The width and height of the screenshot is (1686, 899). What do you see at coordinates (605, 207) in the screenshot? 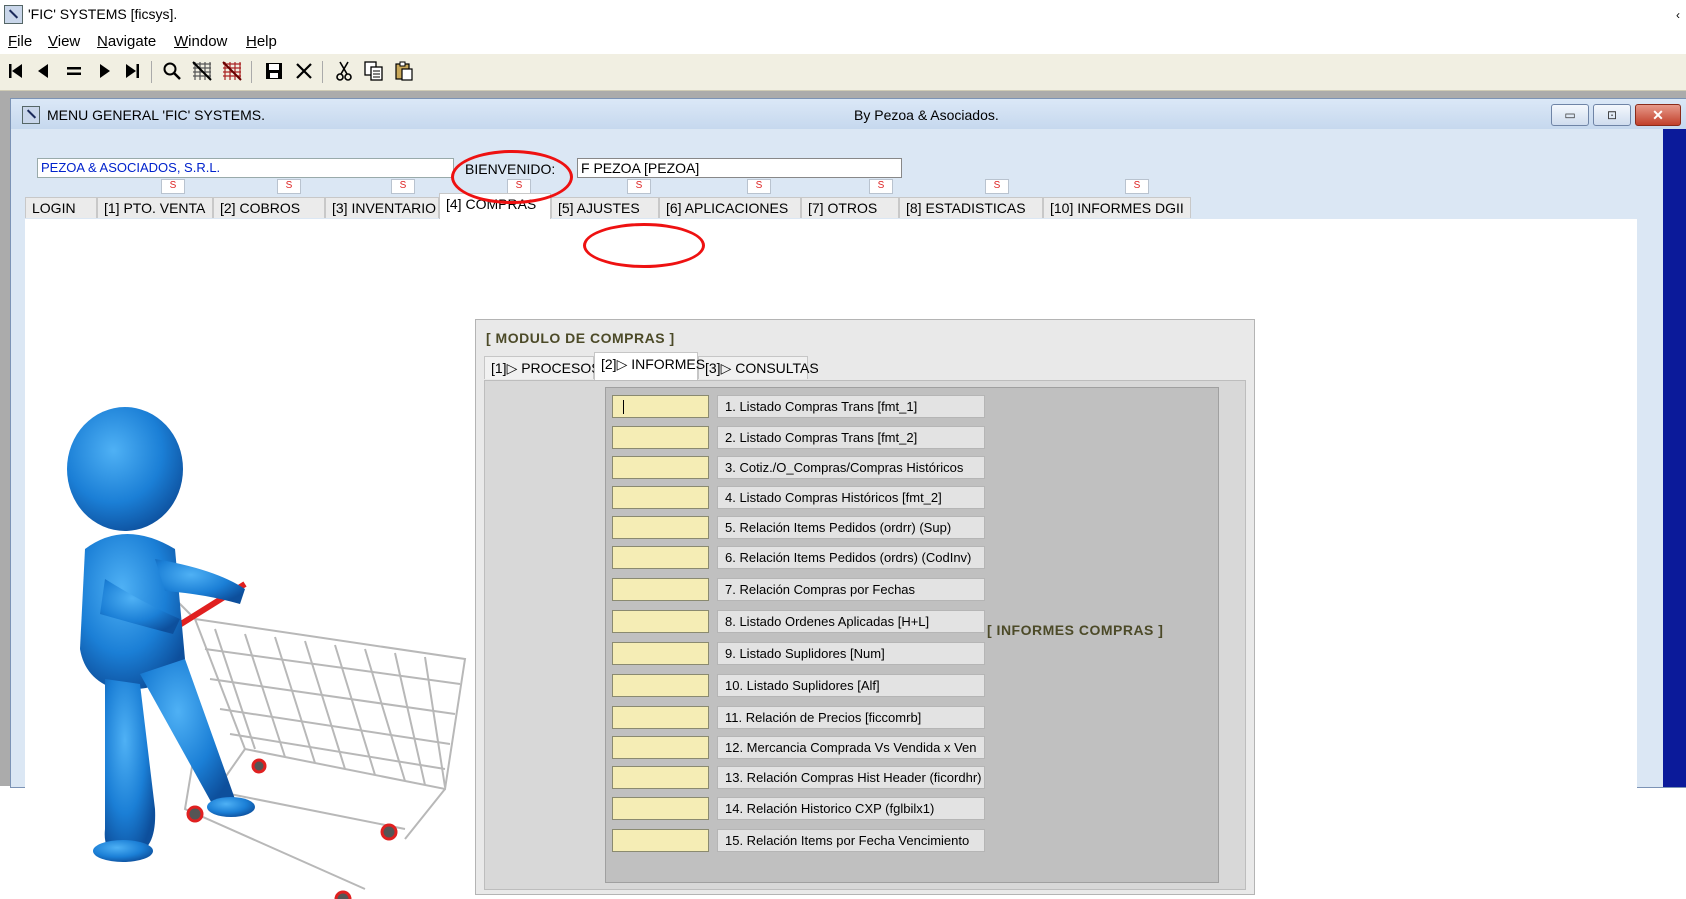
I see `tab-ajustes: [5] AJUSTES` at bounding box center [605, 207].